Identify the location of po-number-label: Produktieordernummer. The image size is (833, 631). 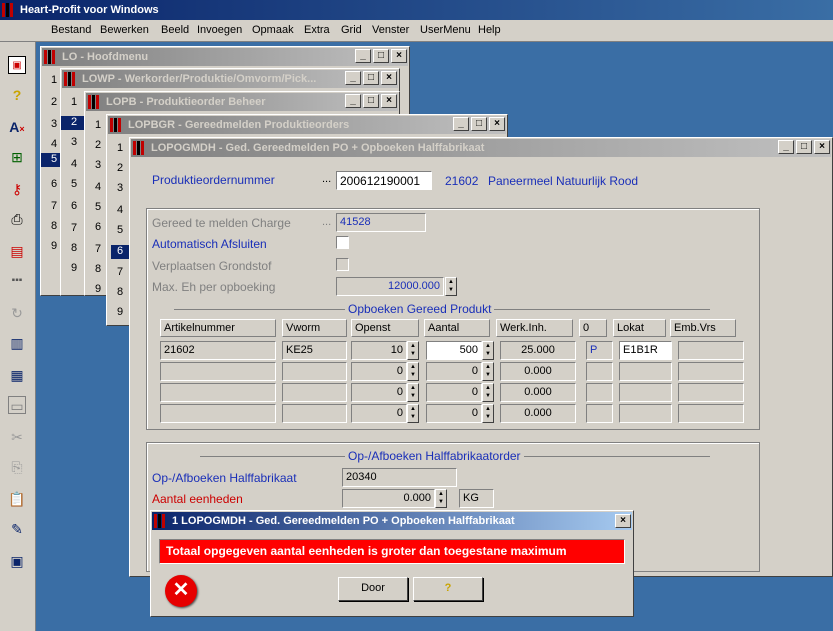
(213, 180).